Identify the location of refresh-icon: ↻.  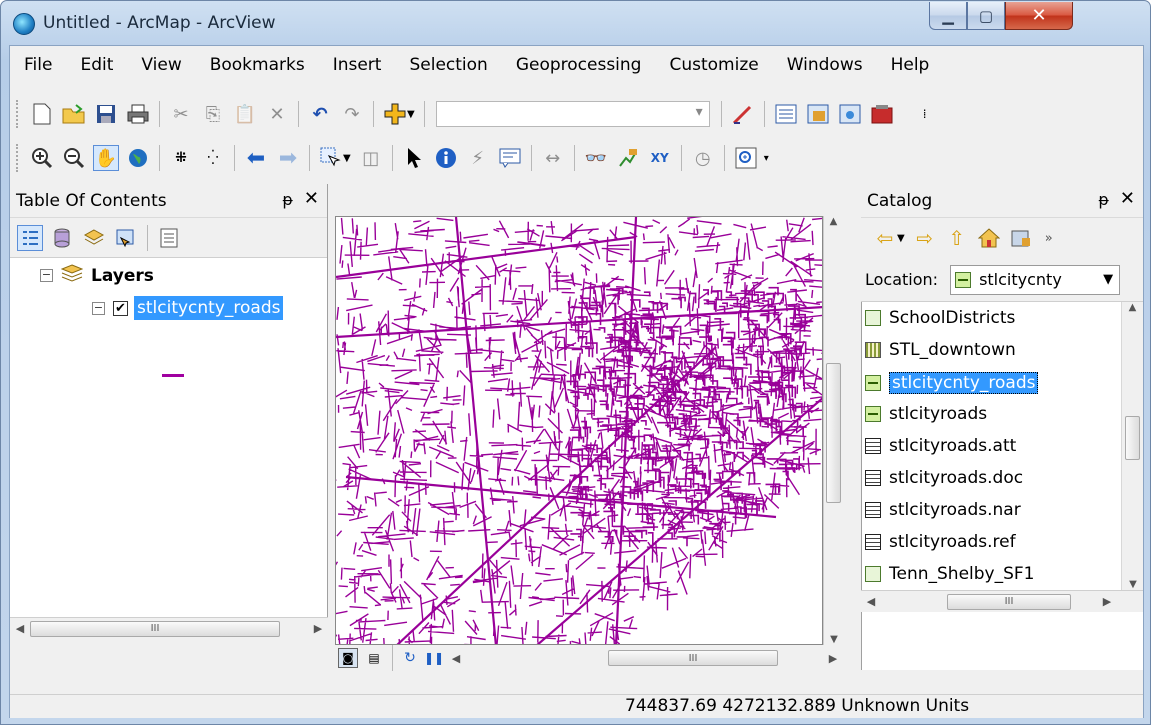
(410, 658).